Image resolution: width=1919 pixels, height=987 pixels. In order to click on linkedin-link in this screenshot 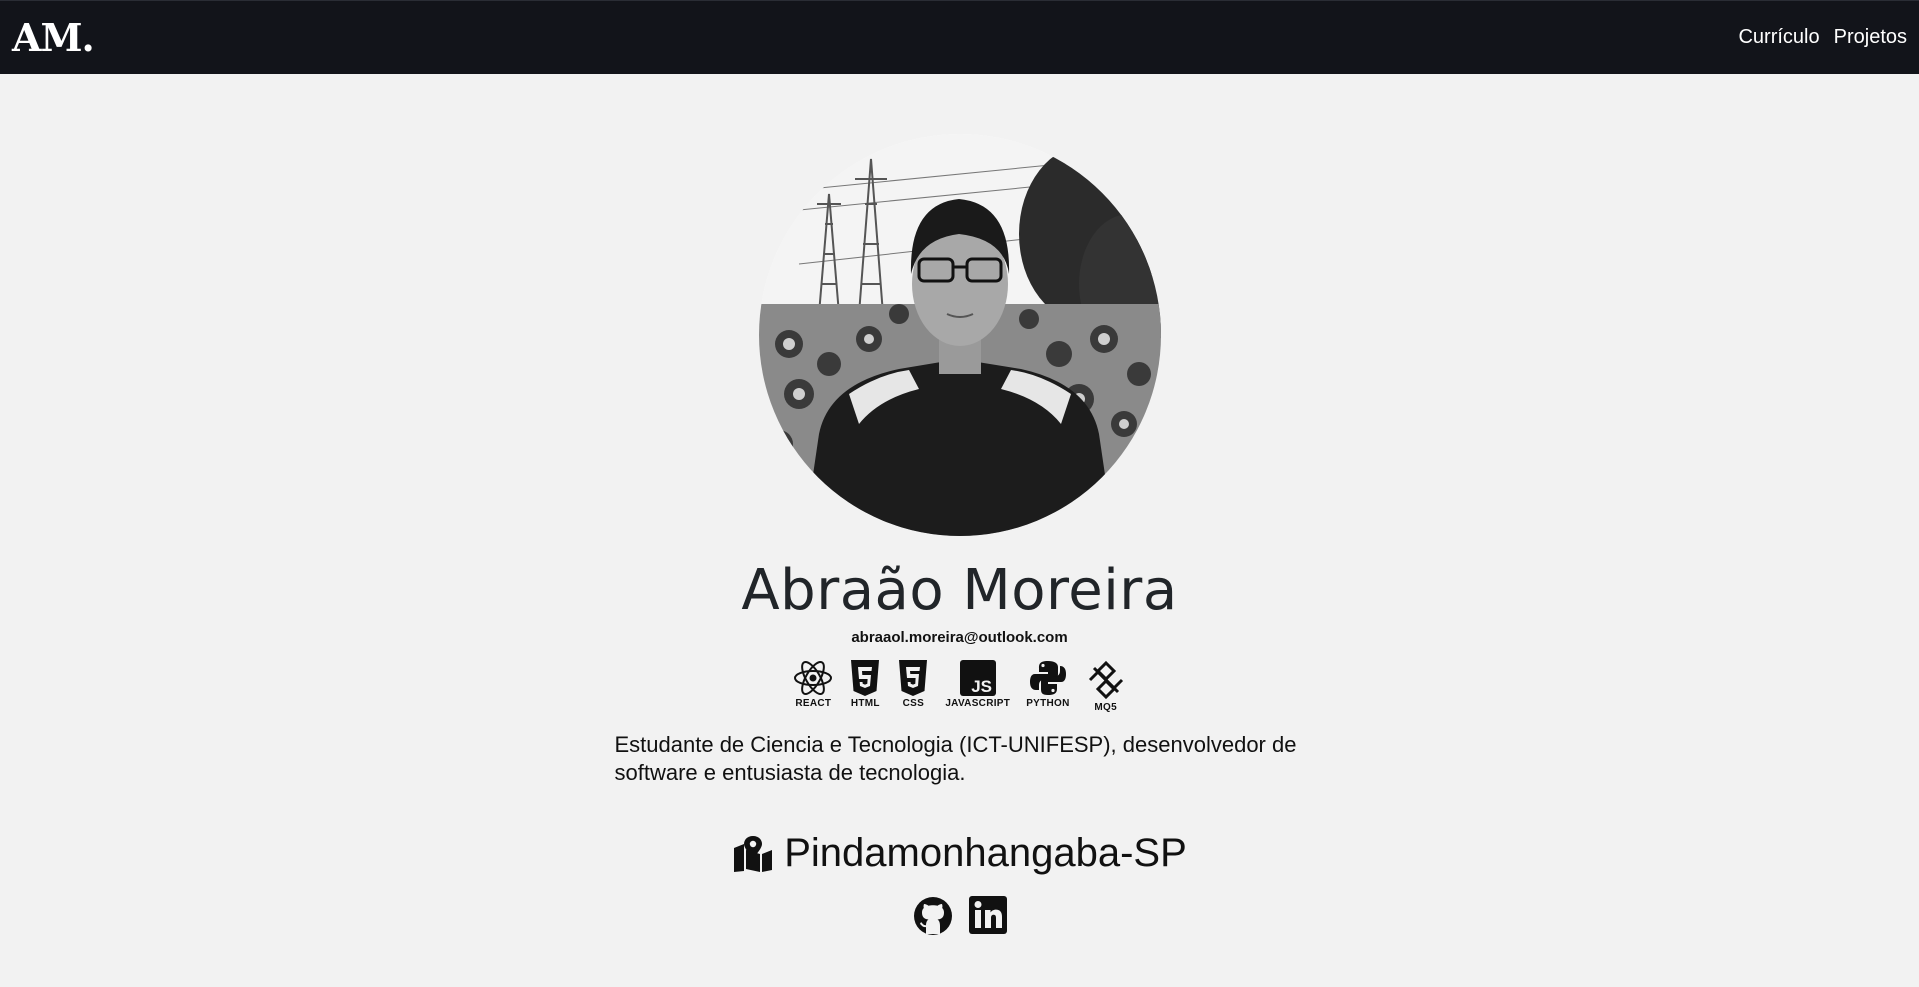, I will do `click(987, 918)`.